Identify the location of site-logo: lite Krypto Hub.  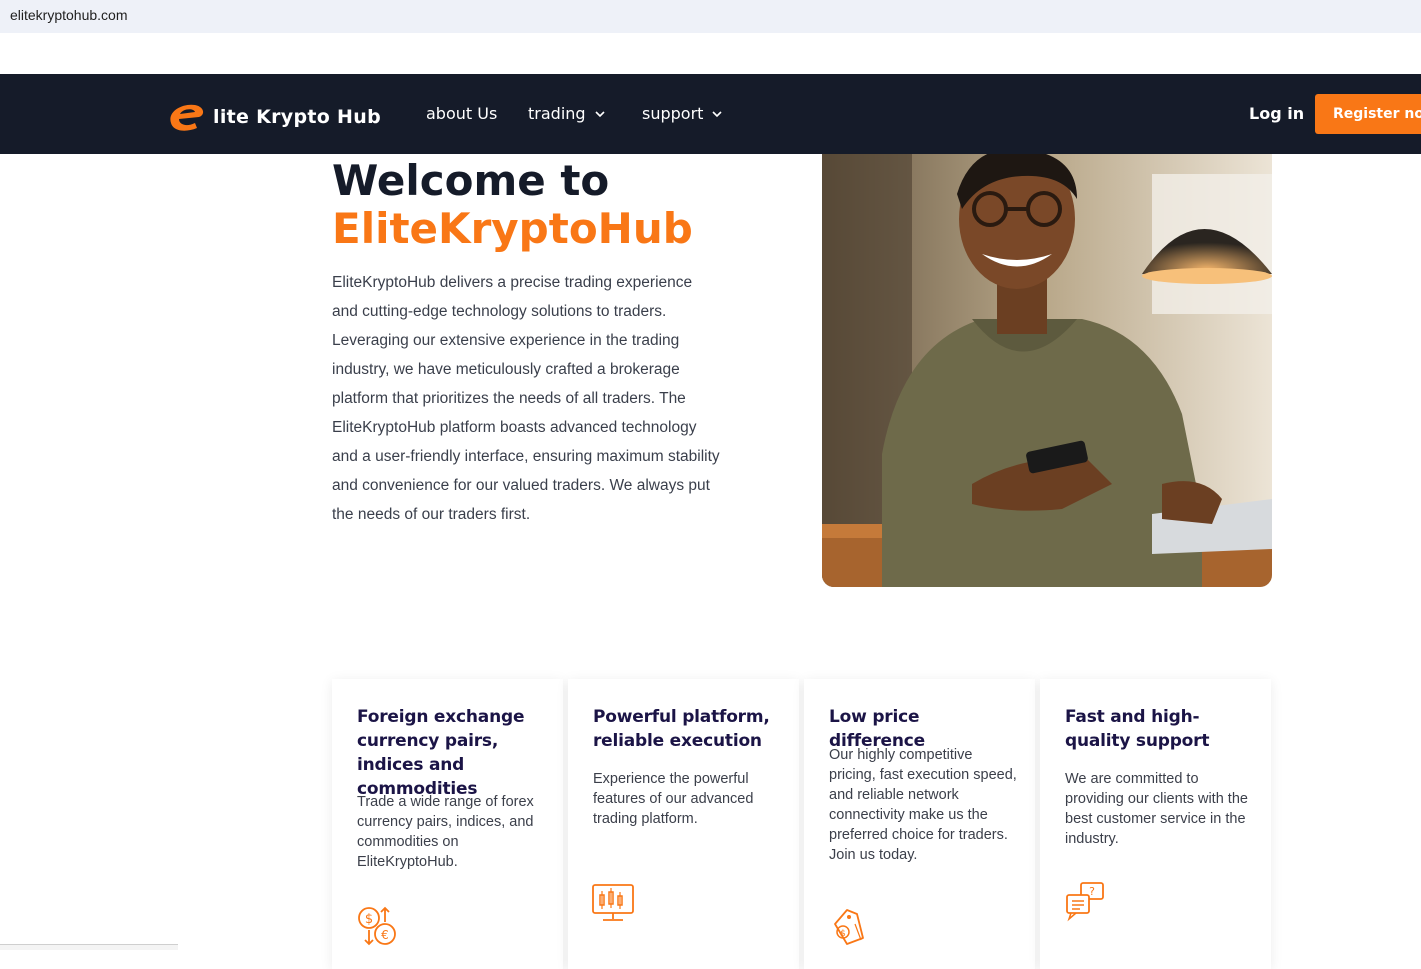
(273, 117).